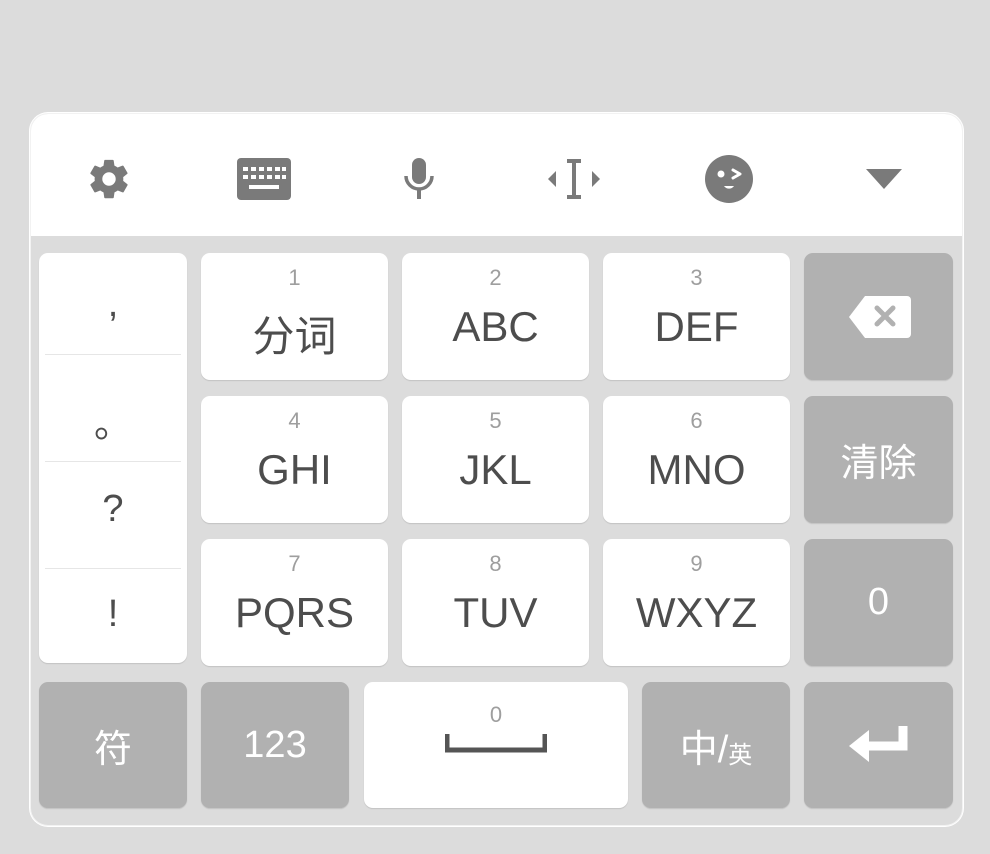 This screenshot has width=990, height=854. I want to click on key-number: 7, so click(294, 563).